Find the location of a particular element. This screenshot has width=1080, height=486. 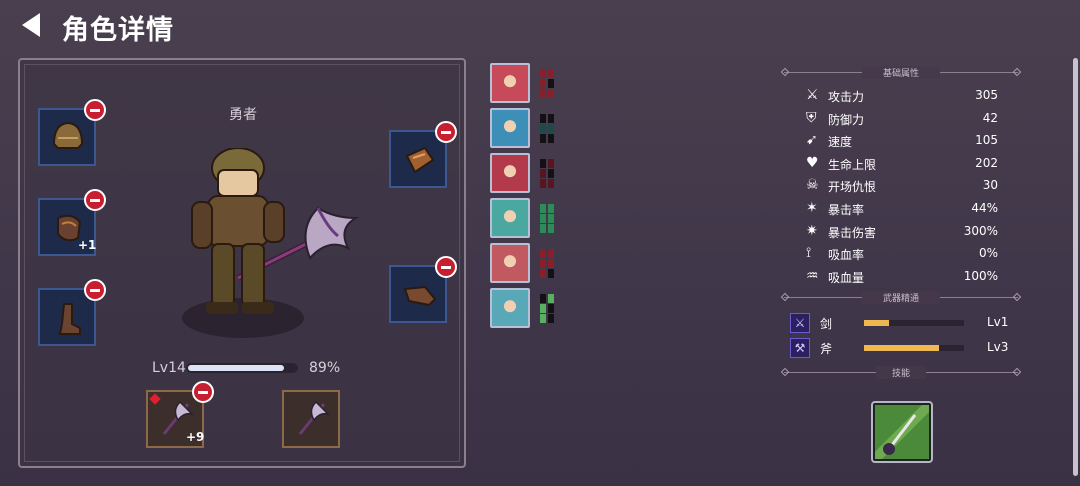

page-title: 角色详情 is located at coordinates (118, 30).